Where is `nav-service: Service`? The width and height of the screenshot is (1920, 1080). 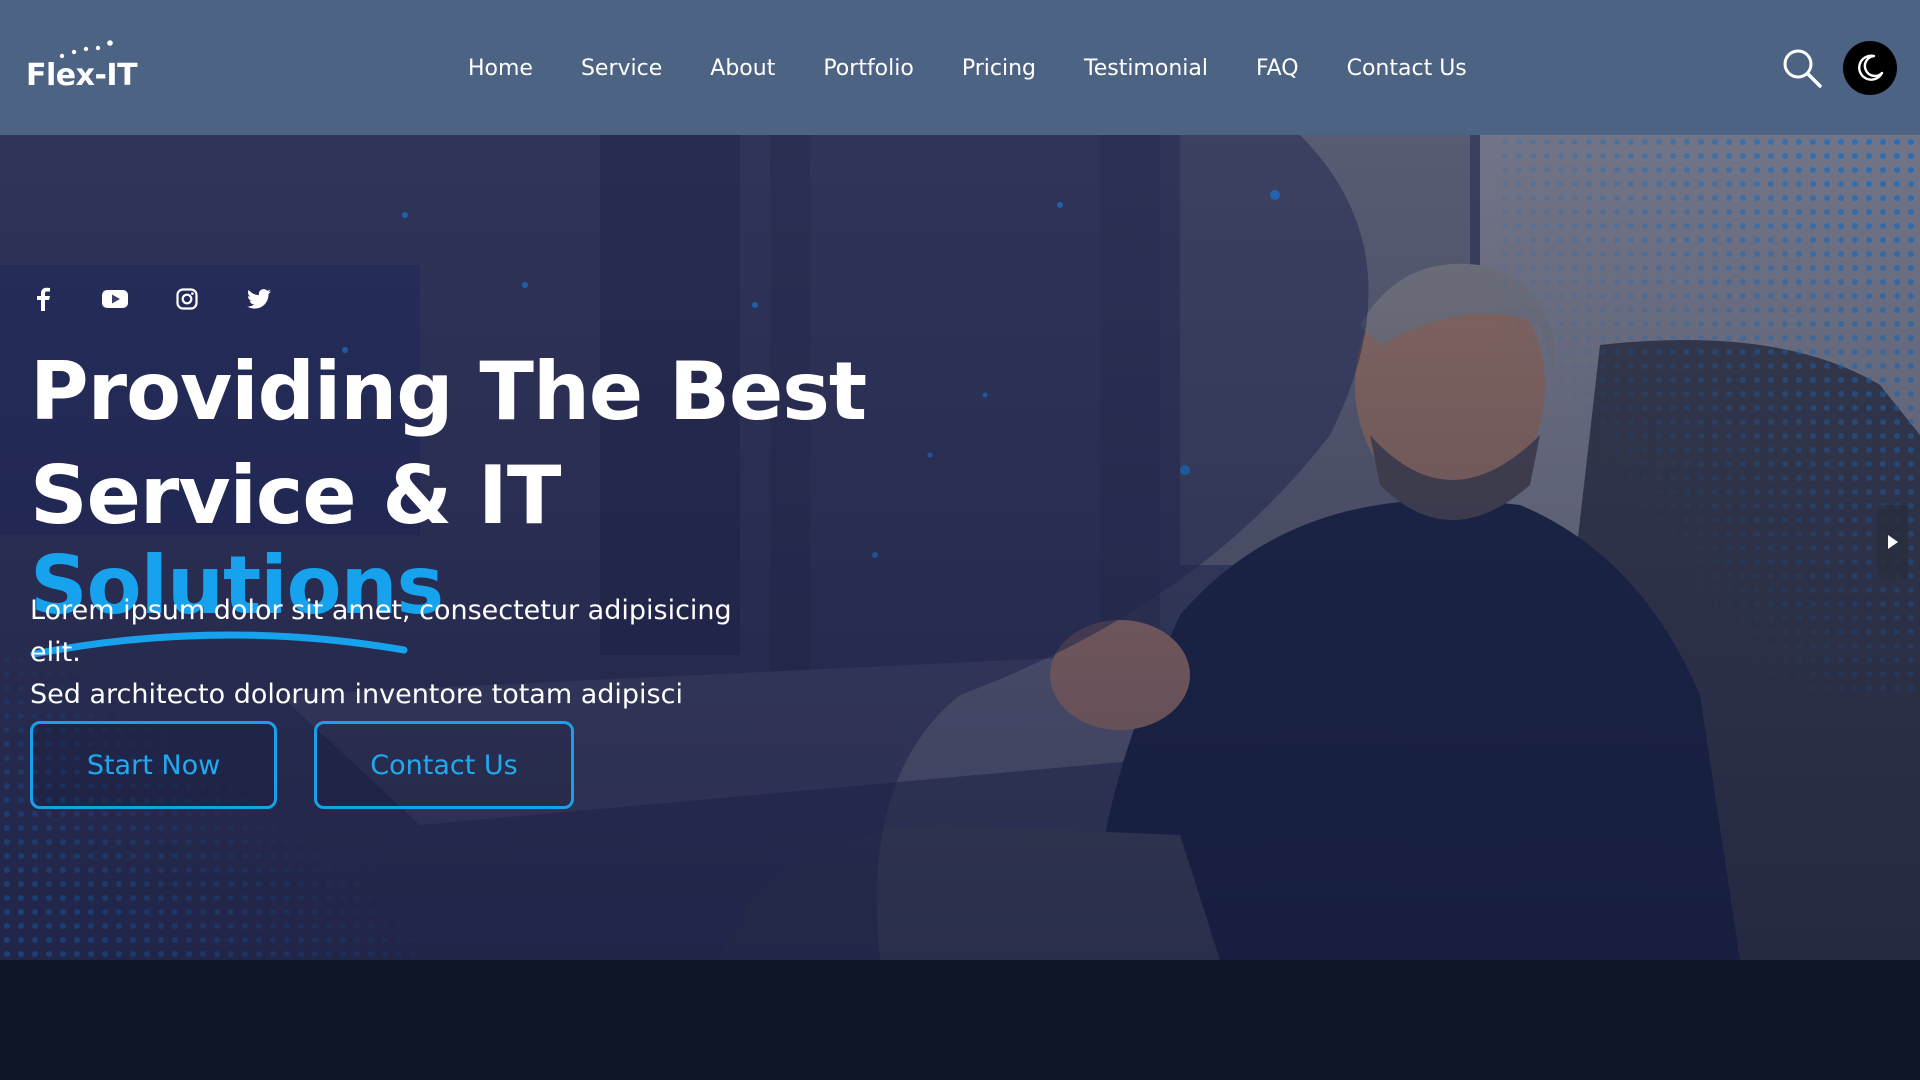
nav-service: Service is located at coordinates (621, 68).